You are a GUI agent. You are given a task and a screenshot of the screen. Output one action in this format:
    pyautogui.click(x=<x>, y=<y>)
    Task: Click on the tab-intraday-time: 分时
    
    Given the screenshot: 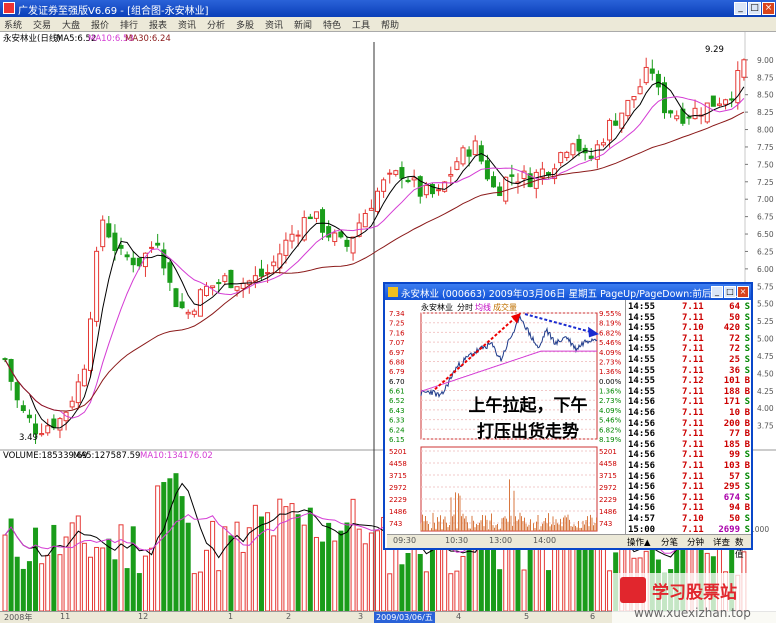 What is the action you would take?
    pyautogui.click(x=465, y=307)
    